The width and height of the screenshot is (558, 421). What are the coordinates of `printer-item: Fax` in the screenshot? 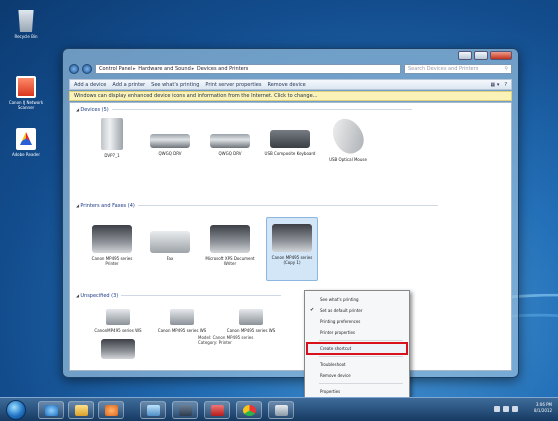 It's located at (170, 240).